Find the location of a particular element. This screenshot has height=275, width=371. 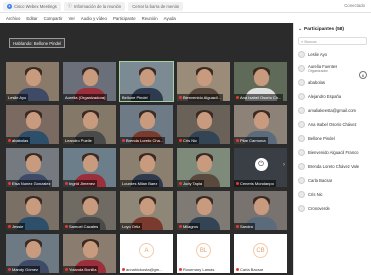

participant-text: amaliakeesta@gmail.com is located at coordinates (332, 110).